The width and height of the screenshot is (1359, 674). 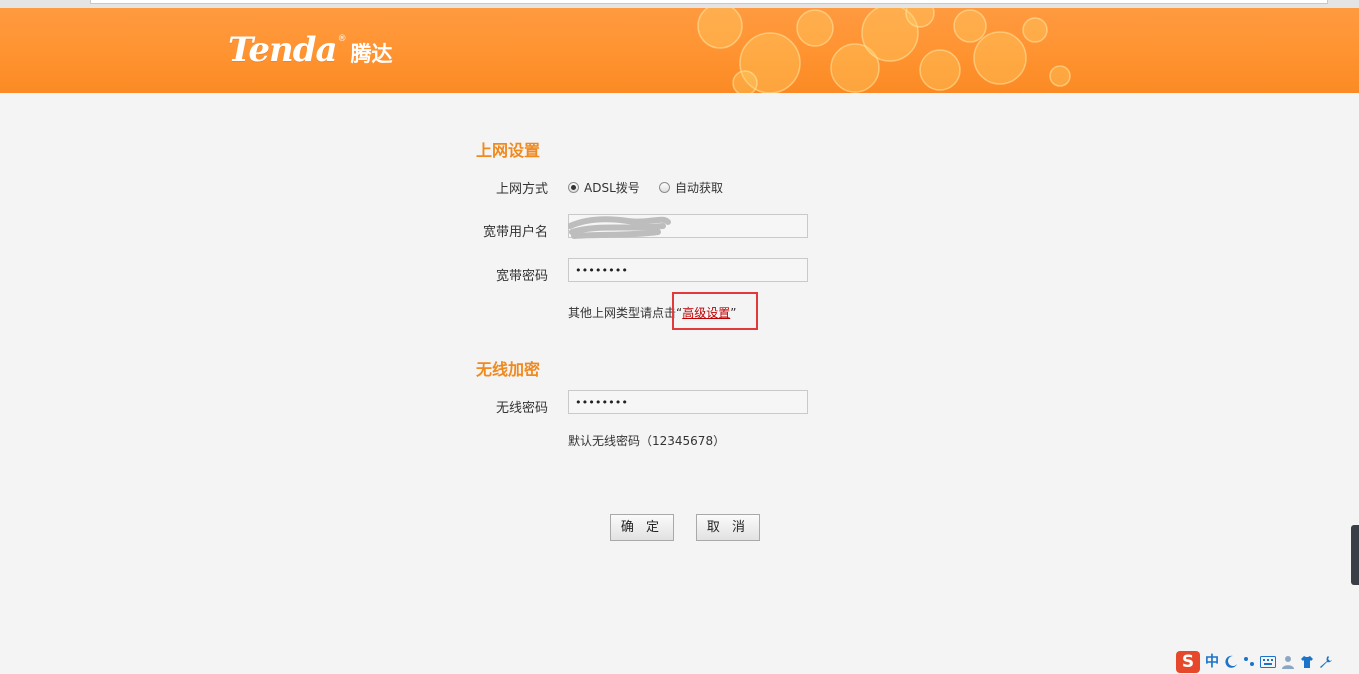 What do you see at coordinates (1249, 662) in the screenshot?
I see `punctuation-icon` at bounding box center [1249, 662].